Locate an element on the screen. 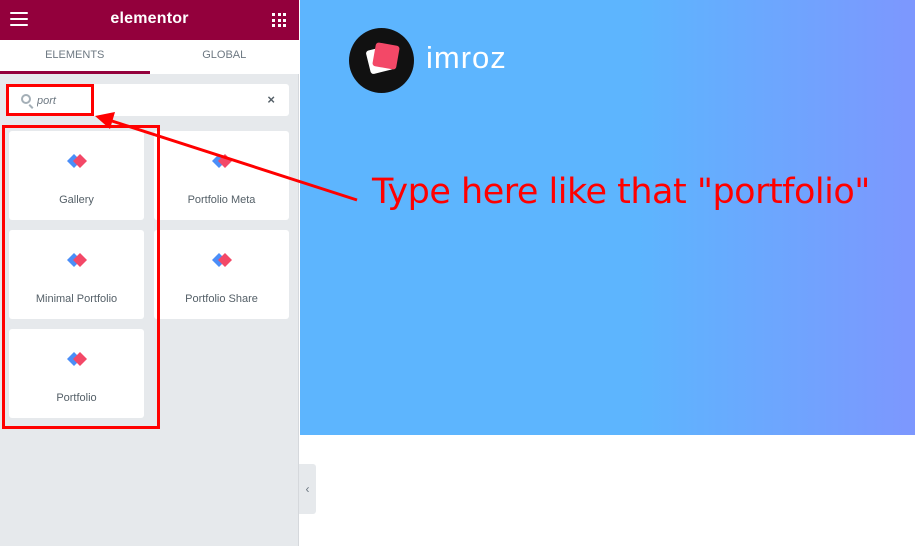 The image size is (915, 546). annotation-text: Type here like that "portfolio" is located at coordinates (621, 192).